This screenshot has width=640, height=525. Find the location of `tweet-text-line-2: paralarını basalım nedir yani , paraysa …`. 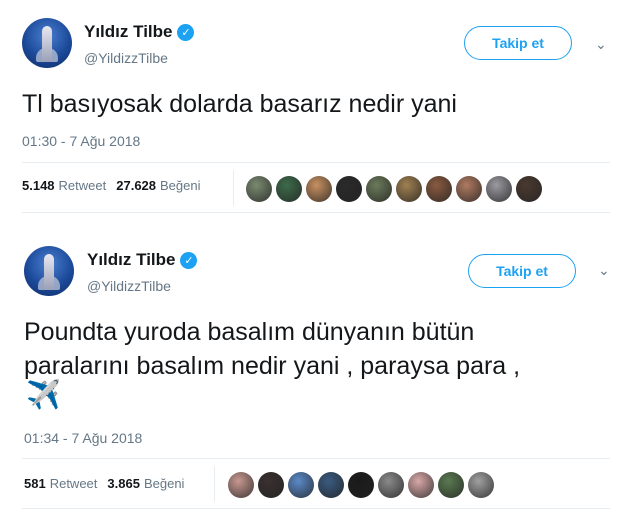

tweet-text-line-2: paralarını basalım nedir yani , paraysa … is located at coordinates (272, 366).